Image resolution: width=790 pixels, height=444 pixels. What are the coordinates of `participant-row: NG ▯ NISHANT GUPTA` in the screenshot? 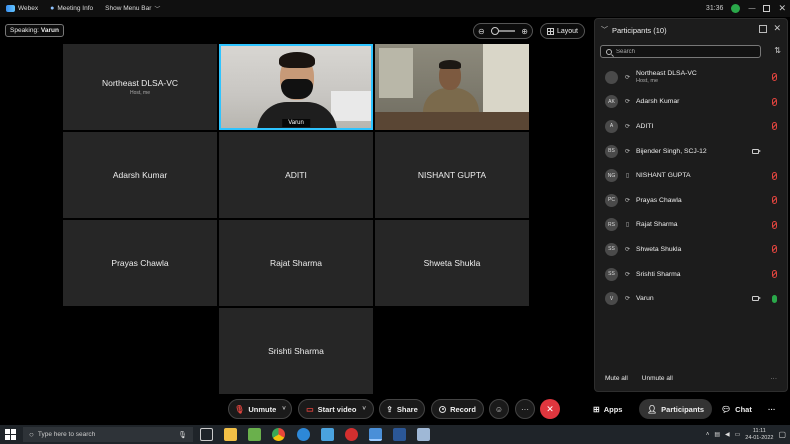 It's located at (691, 175).